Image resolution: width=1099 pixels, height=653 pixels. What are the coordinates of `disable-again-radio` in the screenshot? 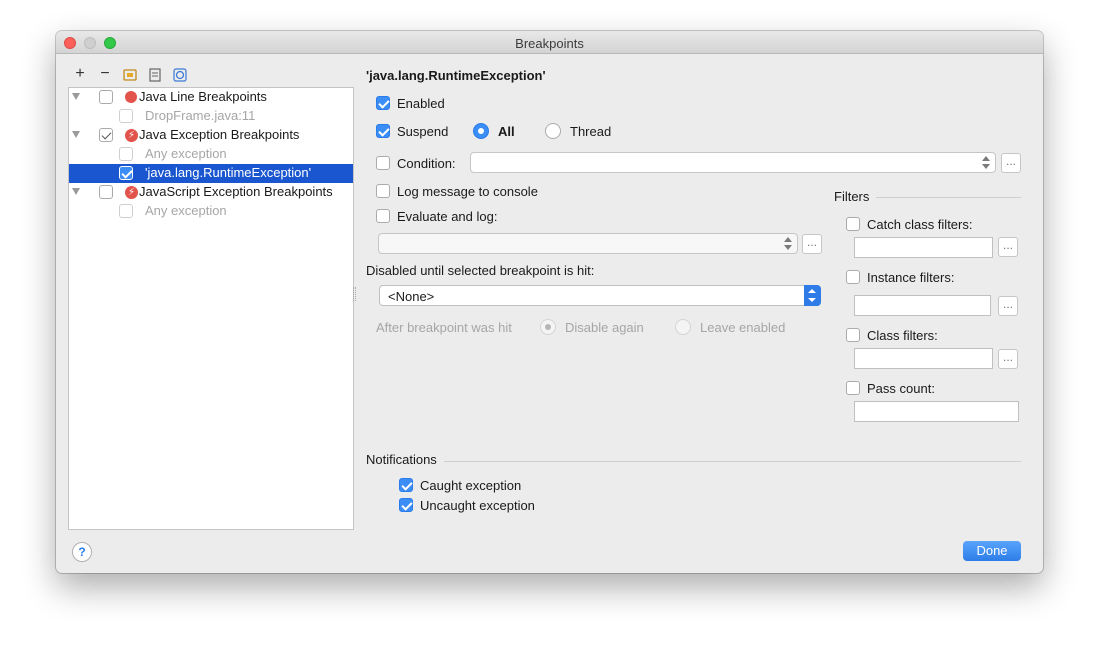 It's located at (548, 327).